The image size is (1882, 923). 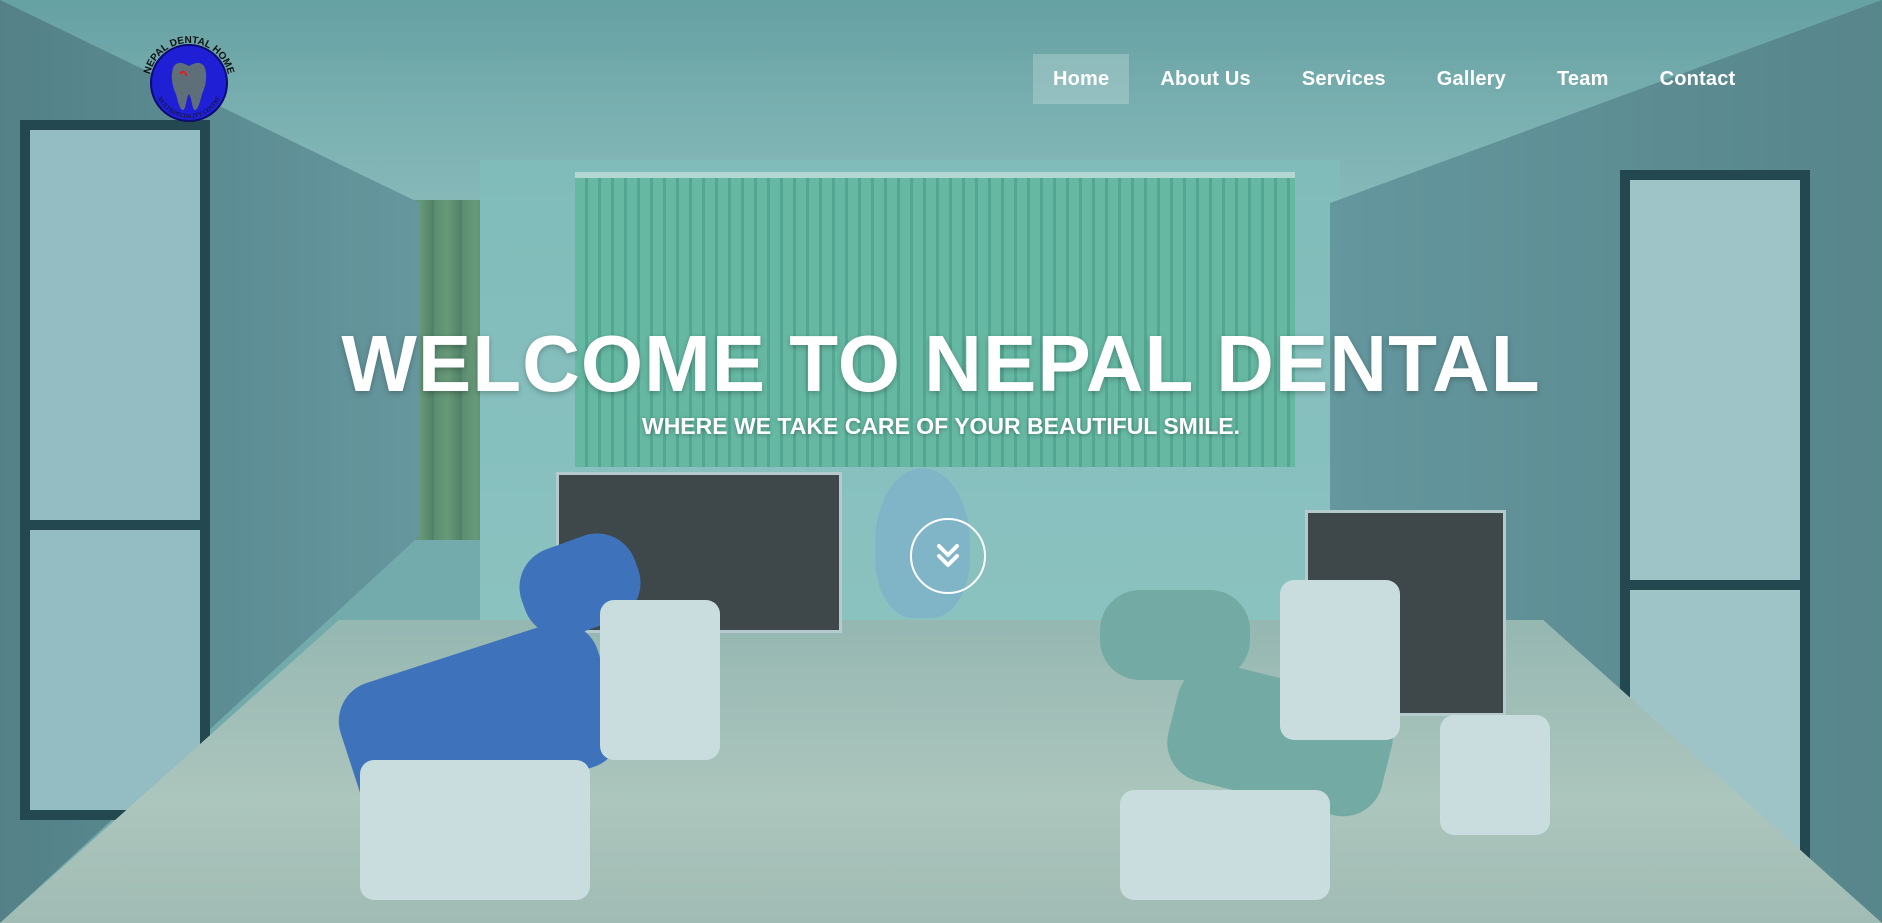 I want to click on nav-item-services: Services, so click(x=1344, y=79).